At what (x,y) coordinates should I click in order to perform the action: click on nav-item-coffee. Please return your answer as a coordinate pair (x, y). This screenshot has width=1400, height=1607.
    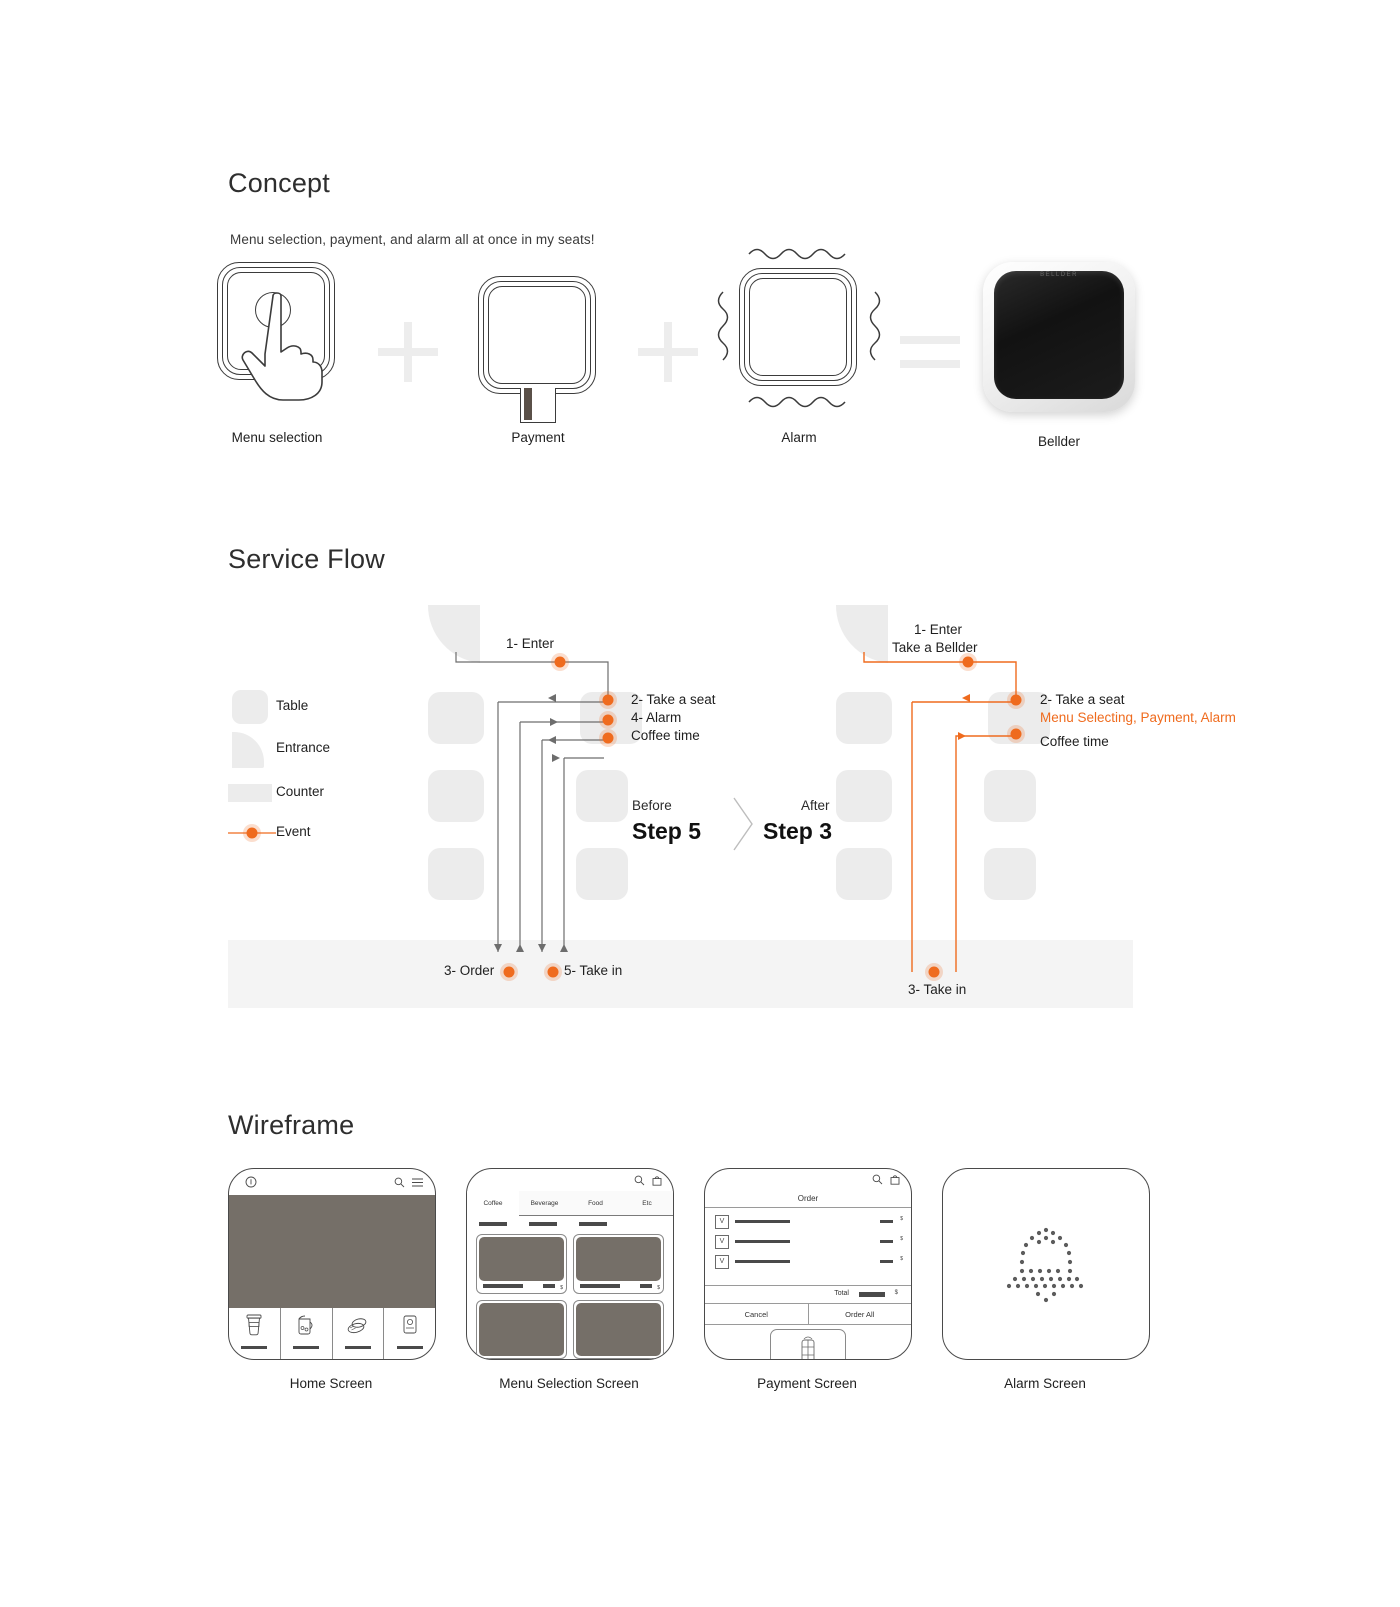
    Looking at the image, I should click on (255, 1333).